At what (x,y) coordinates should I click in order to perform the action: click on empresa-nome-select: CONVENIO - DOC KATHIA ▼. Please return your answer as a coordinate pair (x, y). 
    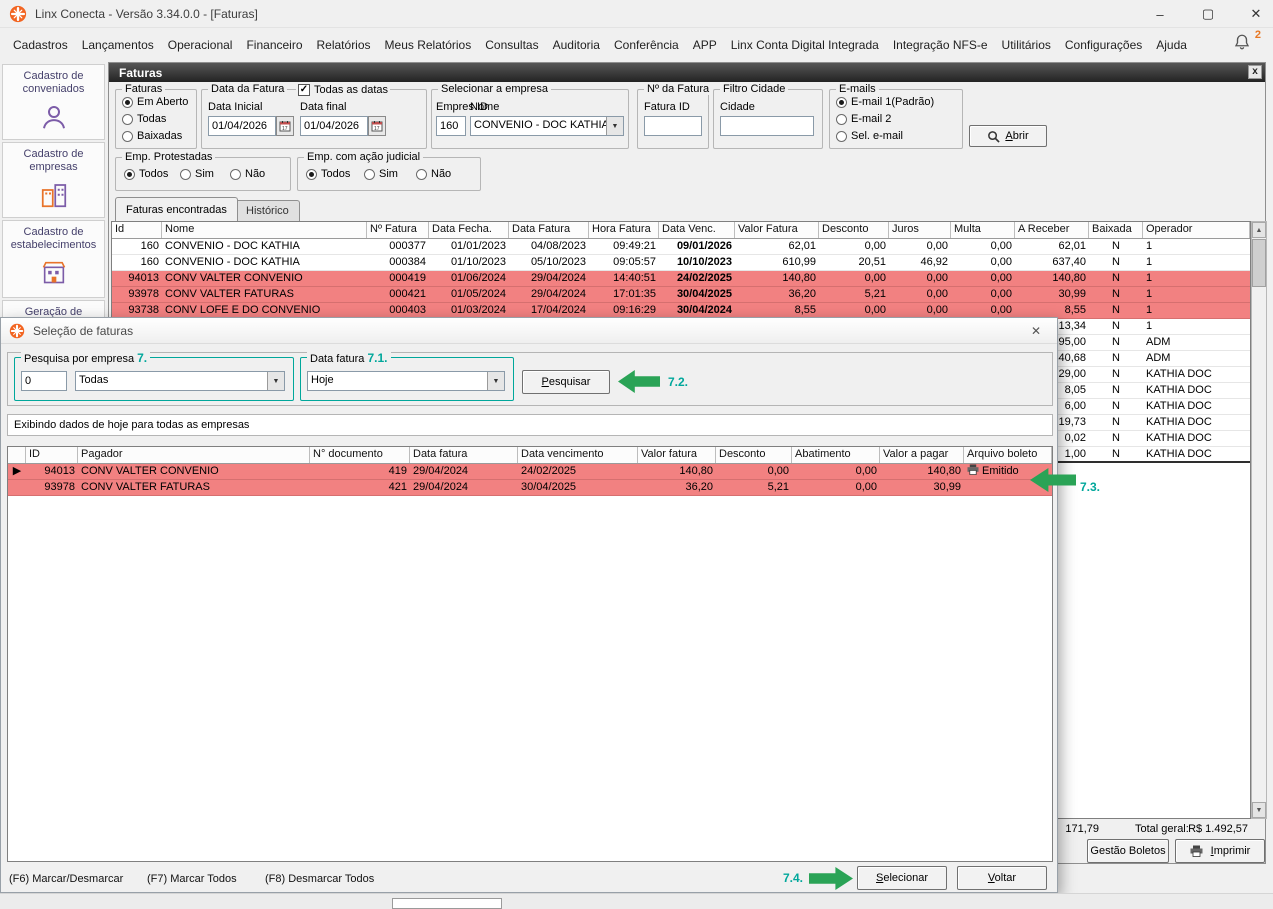
    Looking at the image, I should click on (547, 126).